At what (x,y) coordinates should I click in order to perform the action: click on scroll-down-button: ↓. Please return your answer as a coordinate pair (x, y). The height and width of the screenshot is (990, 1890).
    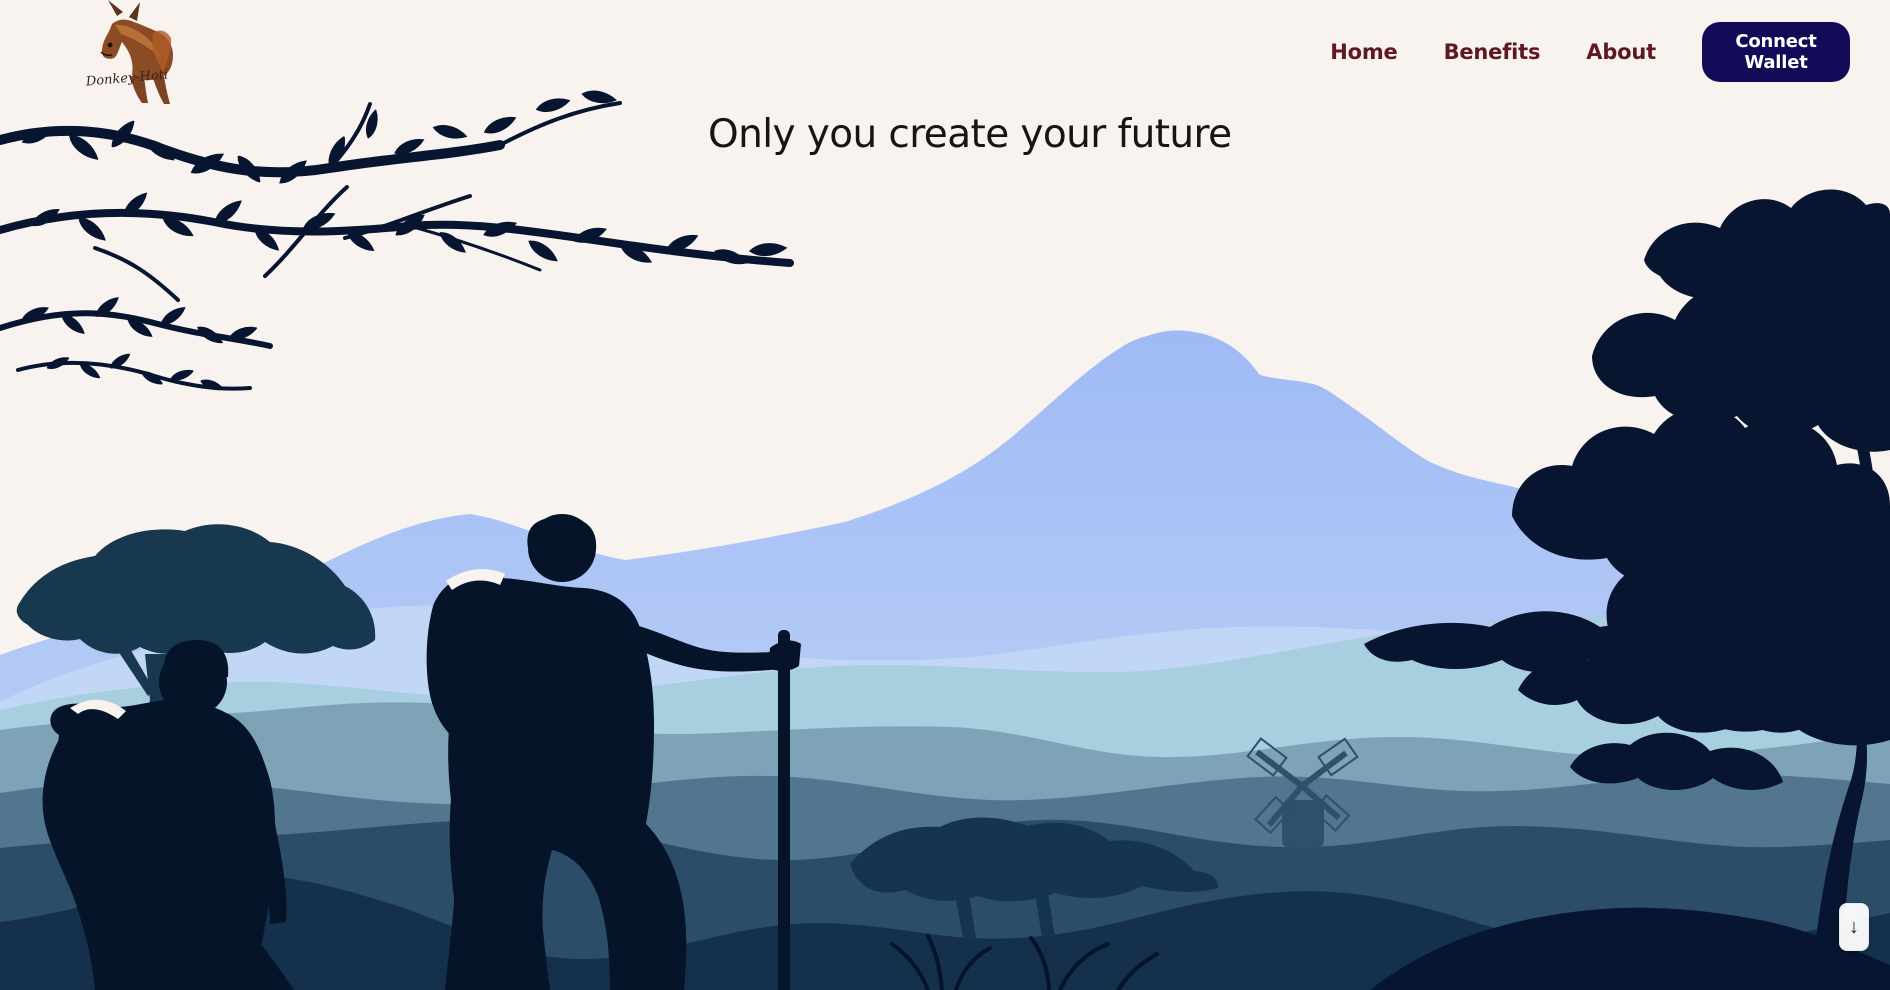
    Looking at the image, I should click on (1854, 927).